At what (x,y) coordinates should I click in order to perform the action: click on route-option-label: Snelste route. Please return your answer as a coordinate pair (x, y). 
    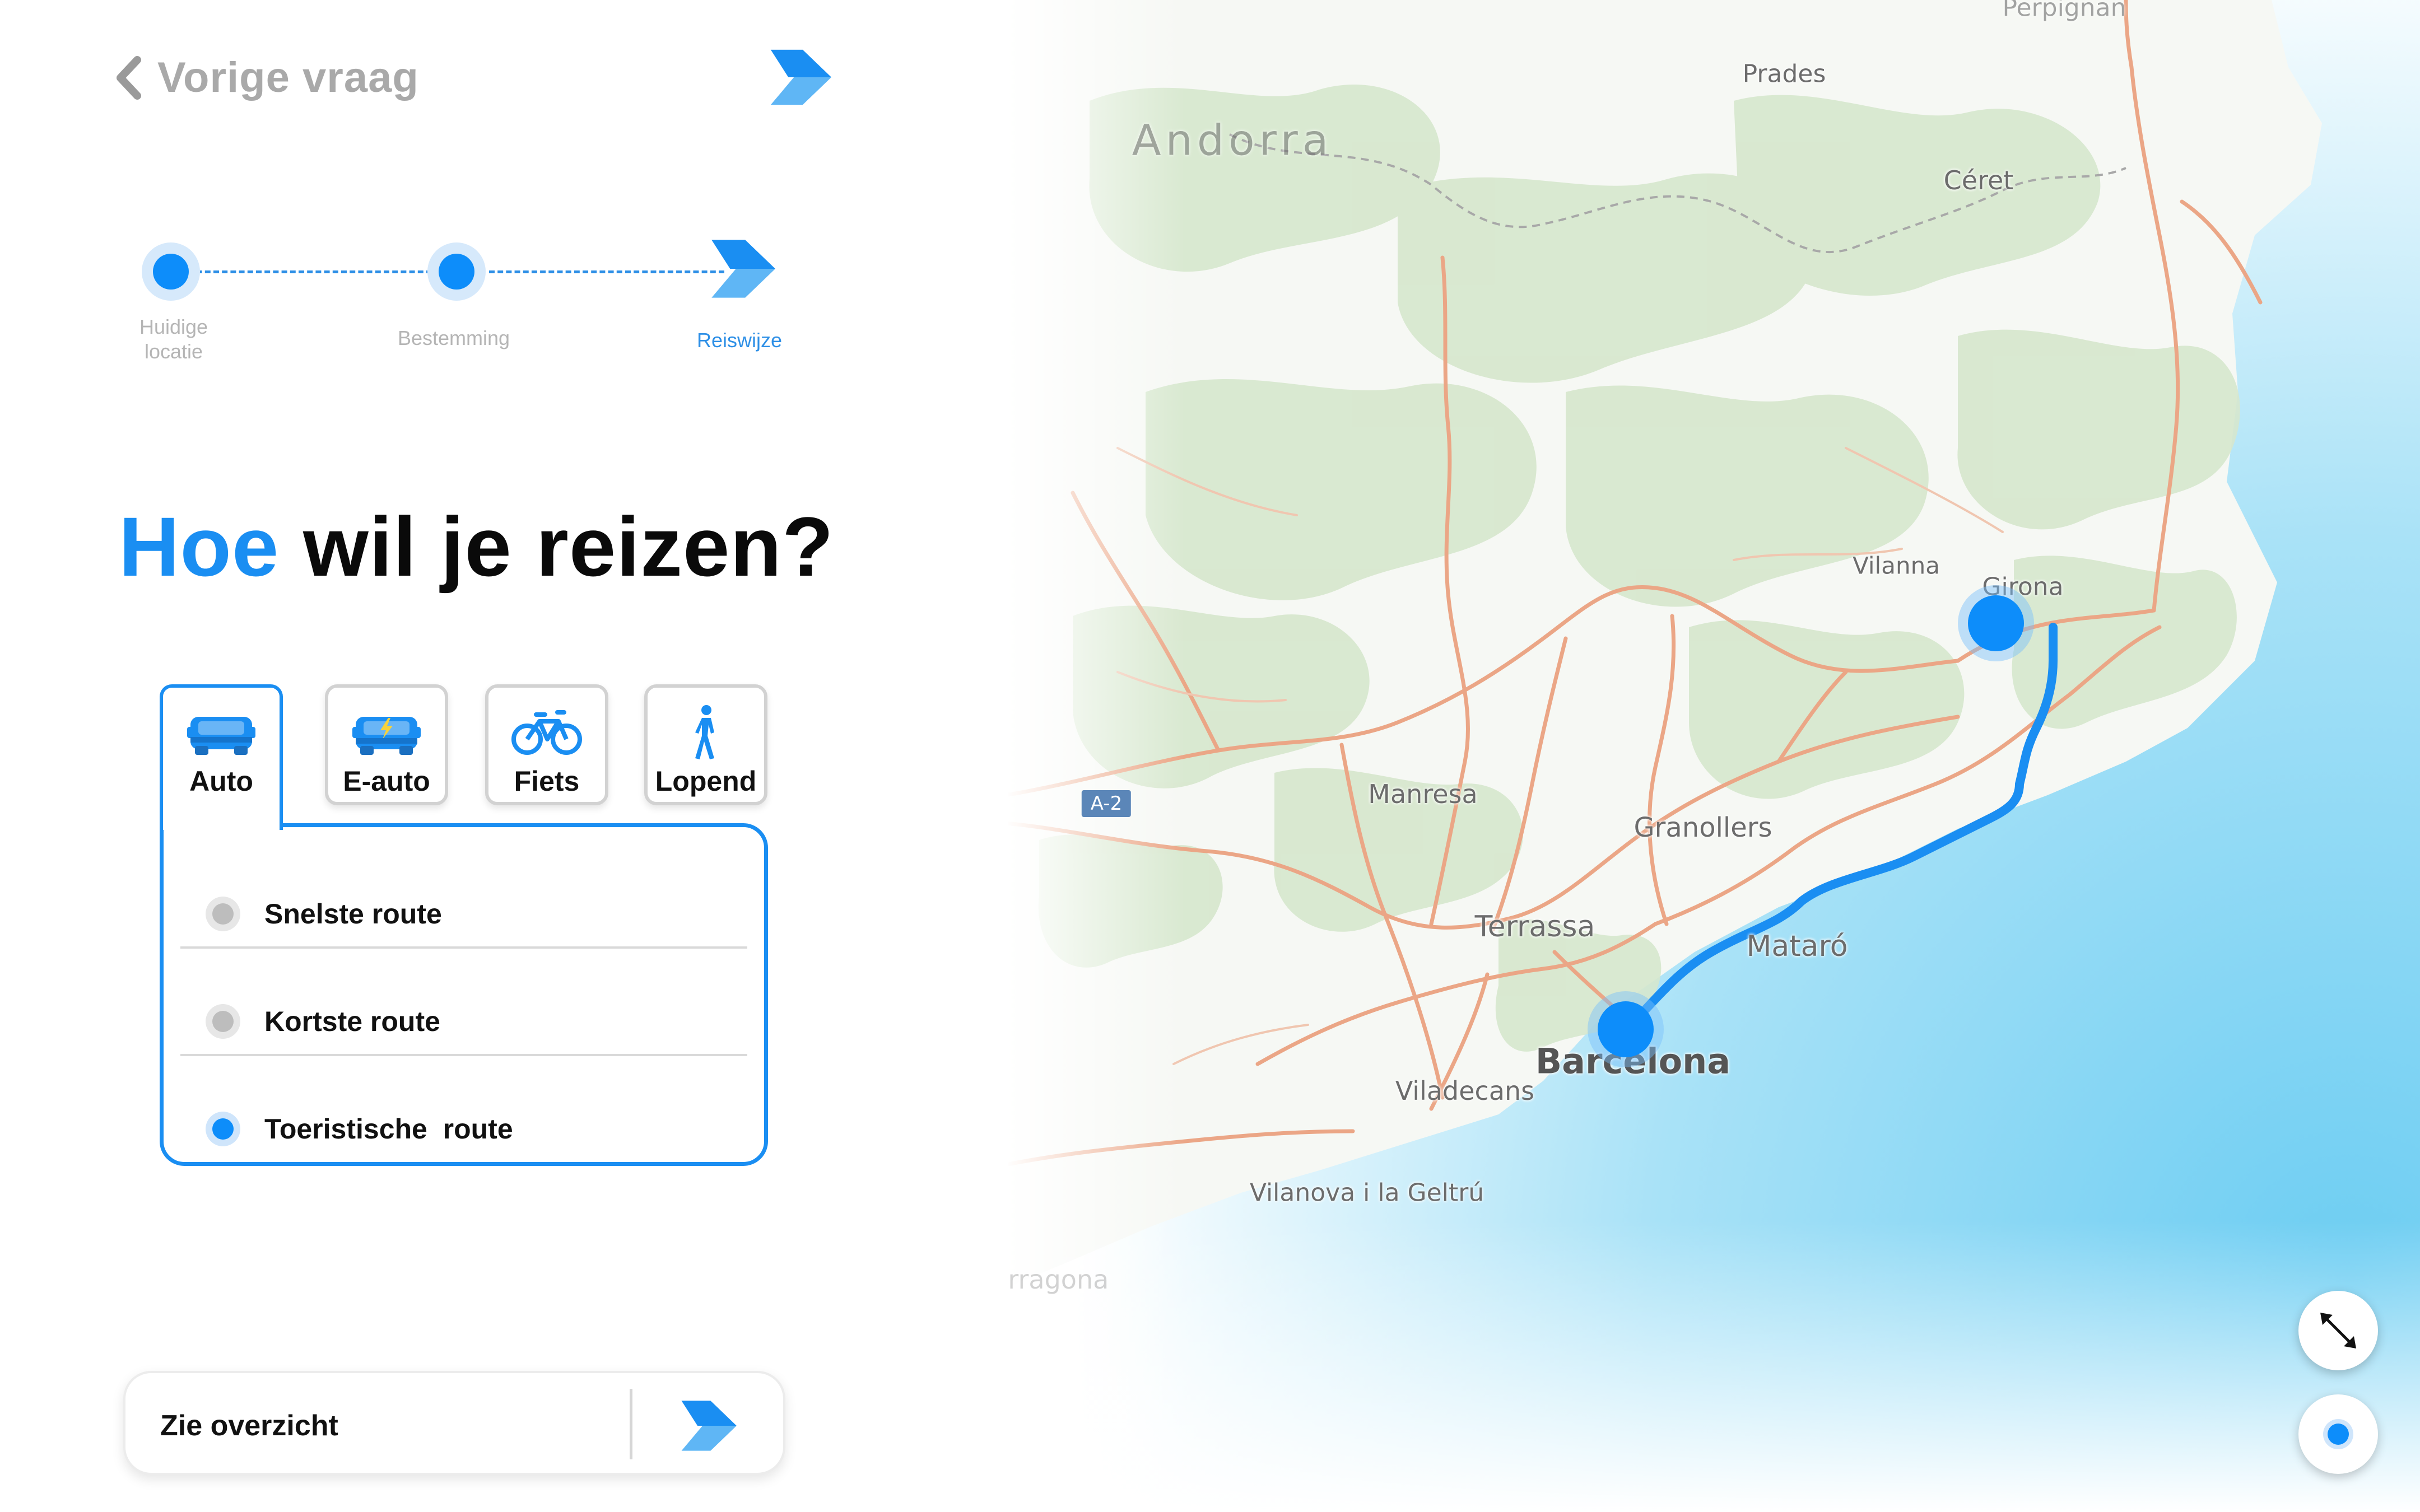
    Looking at the image, I should click on (353, 914).